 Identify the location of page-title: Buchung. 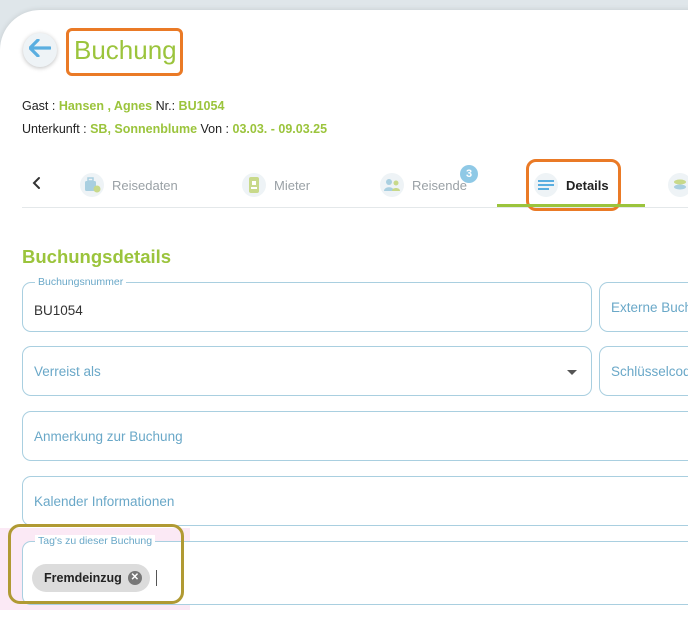
(125, 50).